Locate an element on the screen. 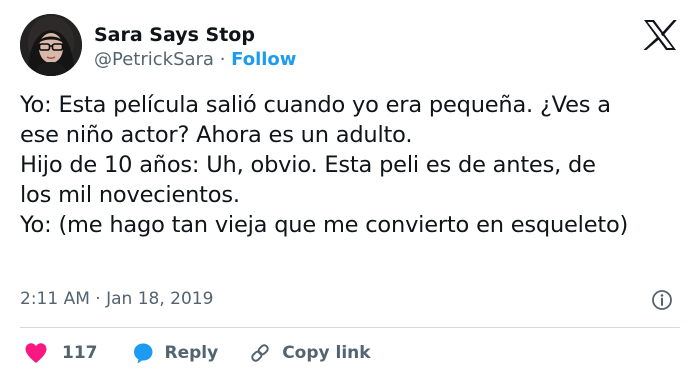 Image resolution: width=700 pixels, height=379 pixels. display-name: Sara Says Stop is located at coordinates (174, 35).